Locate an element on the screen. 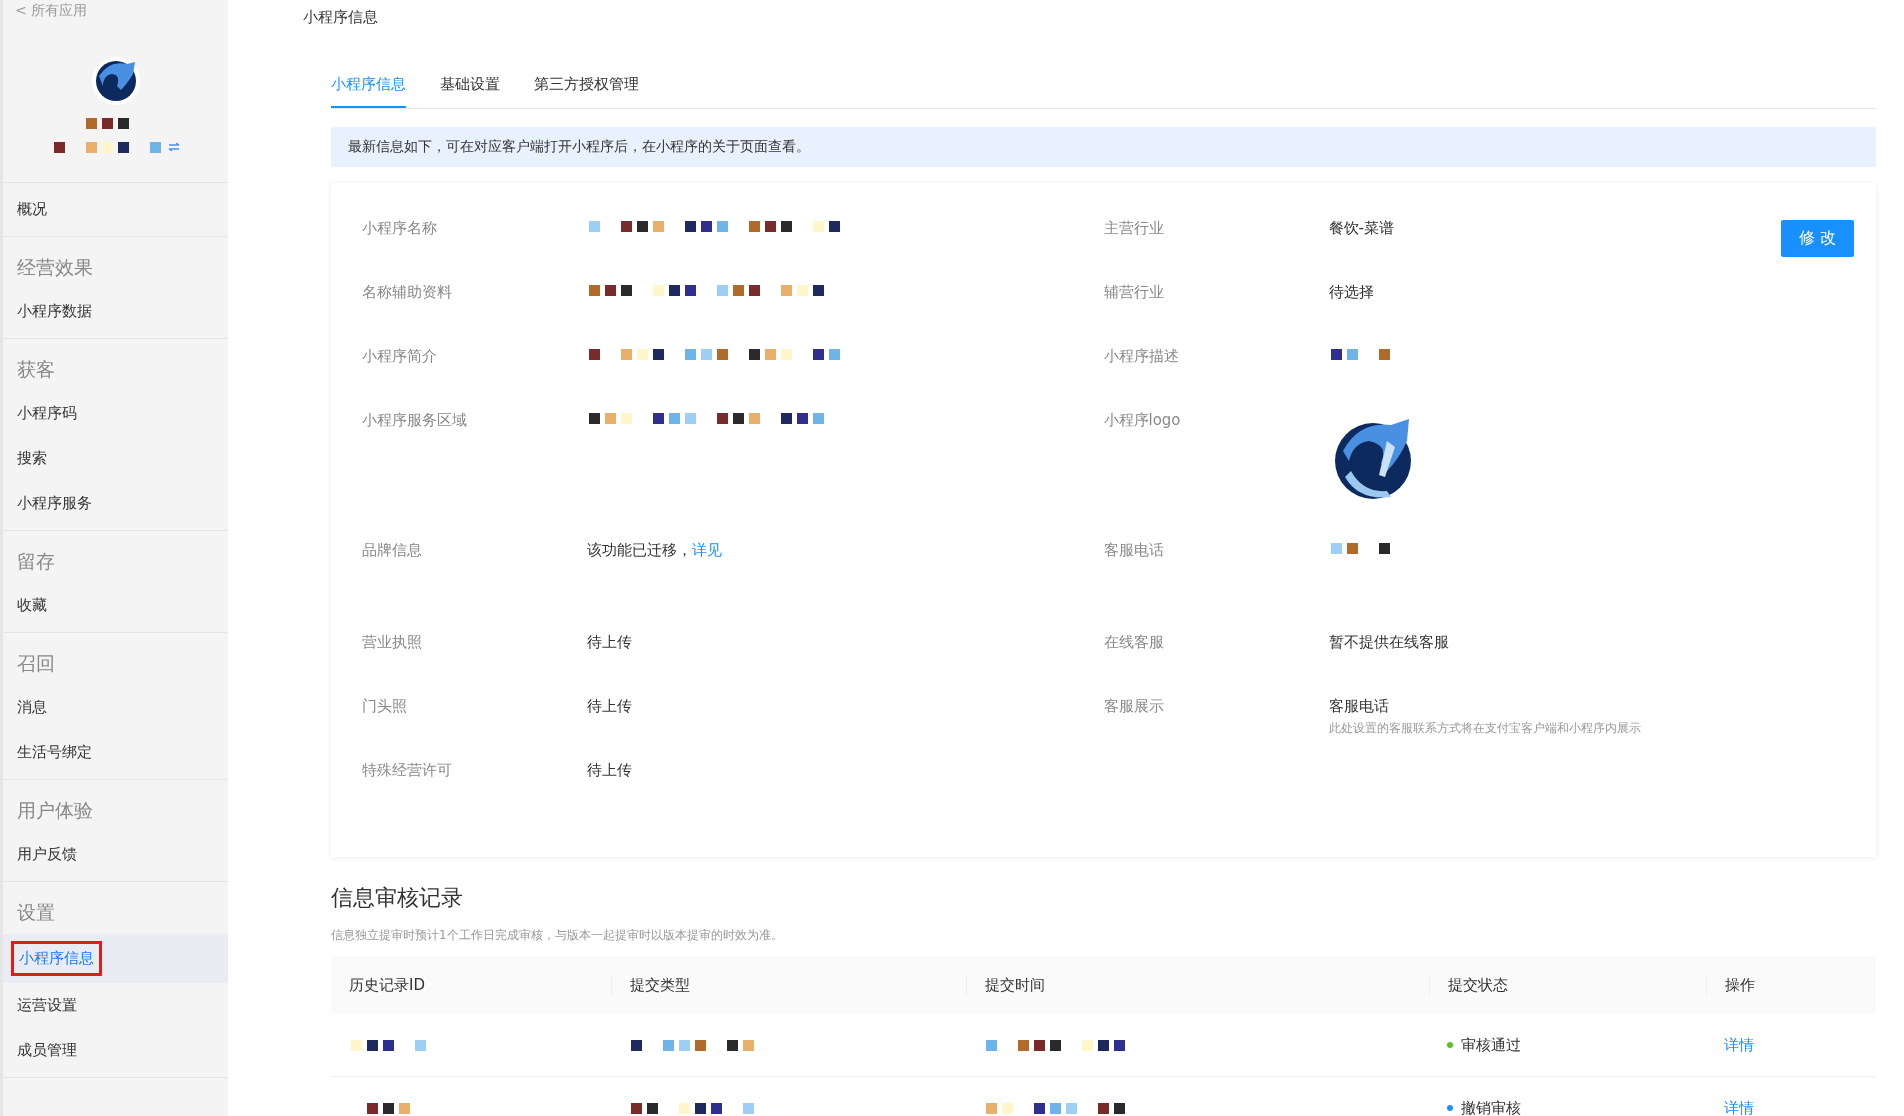 The height and width of the screenshot is (1116, 1904). field-label: 小程序服务区域 is located at coordinates (415, 420).